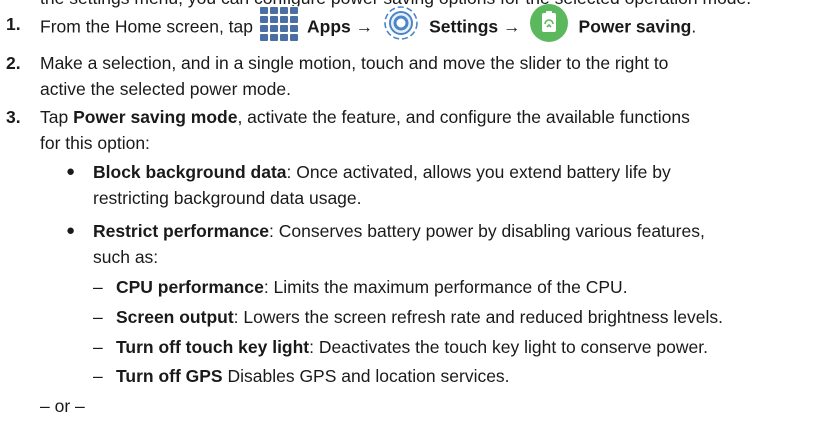  I want to click on apps-grid-icon, so click(279, 24).